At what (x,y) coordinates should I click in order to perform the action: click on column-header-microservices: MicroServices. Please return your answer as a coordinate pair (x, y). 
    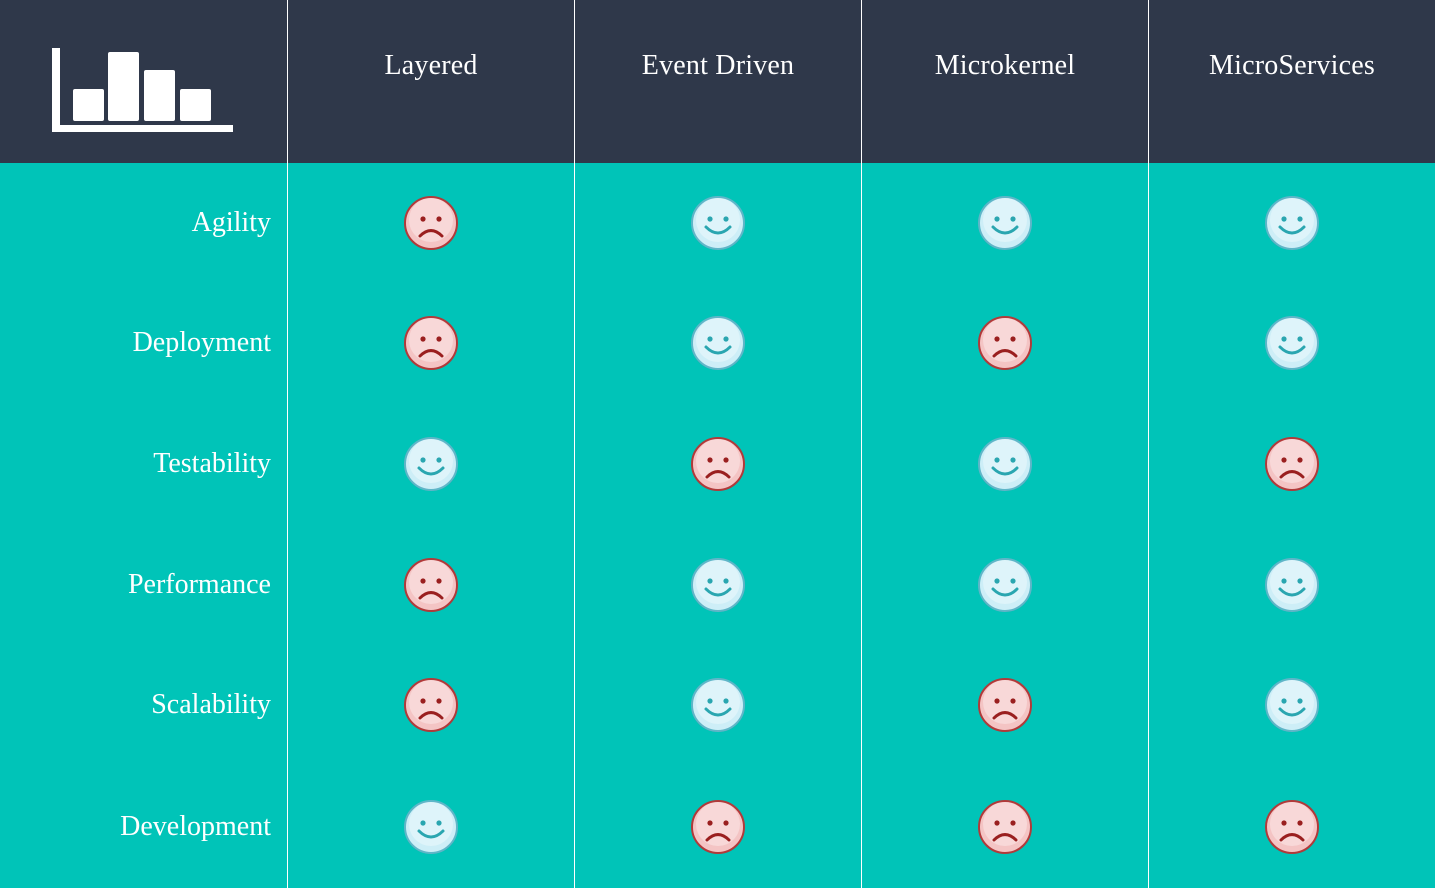
    Looking at the image, I should click on (1291, 81).